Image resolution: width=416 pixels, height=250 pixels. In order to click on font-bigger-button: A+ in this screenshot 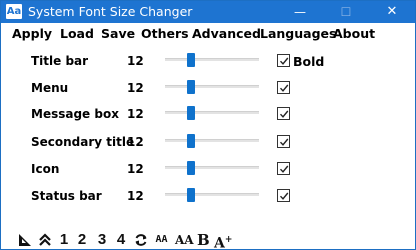, I will do `click(223, 240)`.